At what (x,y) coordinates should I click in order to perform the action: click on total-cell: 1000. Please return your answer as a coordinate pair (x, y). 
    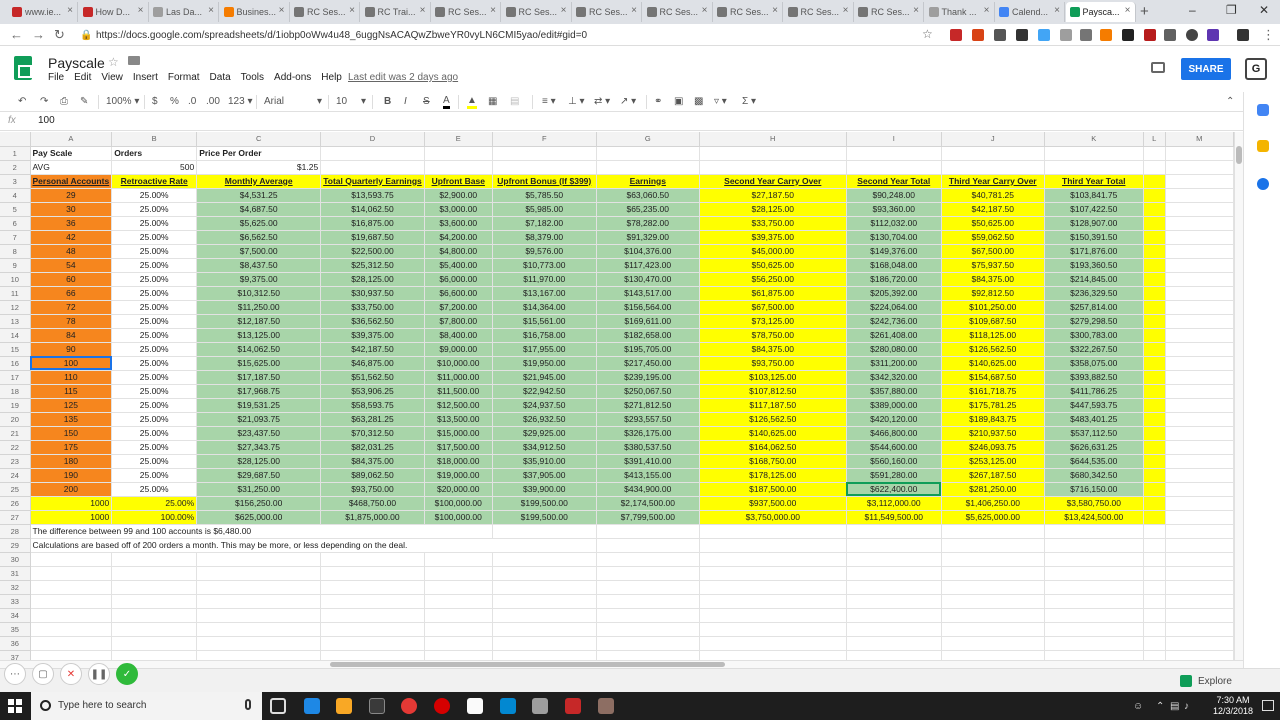
    Looking at the image, I should click on (71, 503).